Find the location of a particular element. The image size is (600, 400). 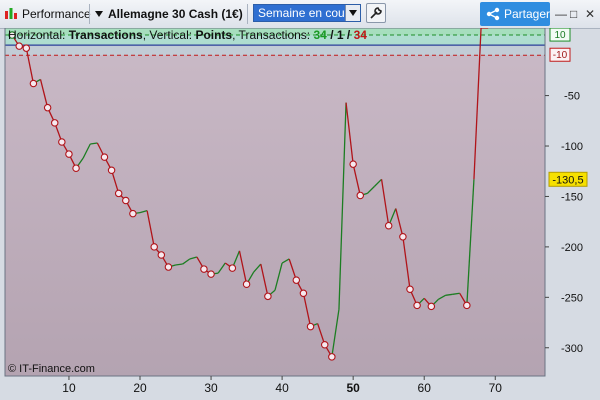

instrument-selector: Allemagne 30 Cash (1€) is located at coordinates (169, 14).